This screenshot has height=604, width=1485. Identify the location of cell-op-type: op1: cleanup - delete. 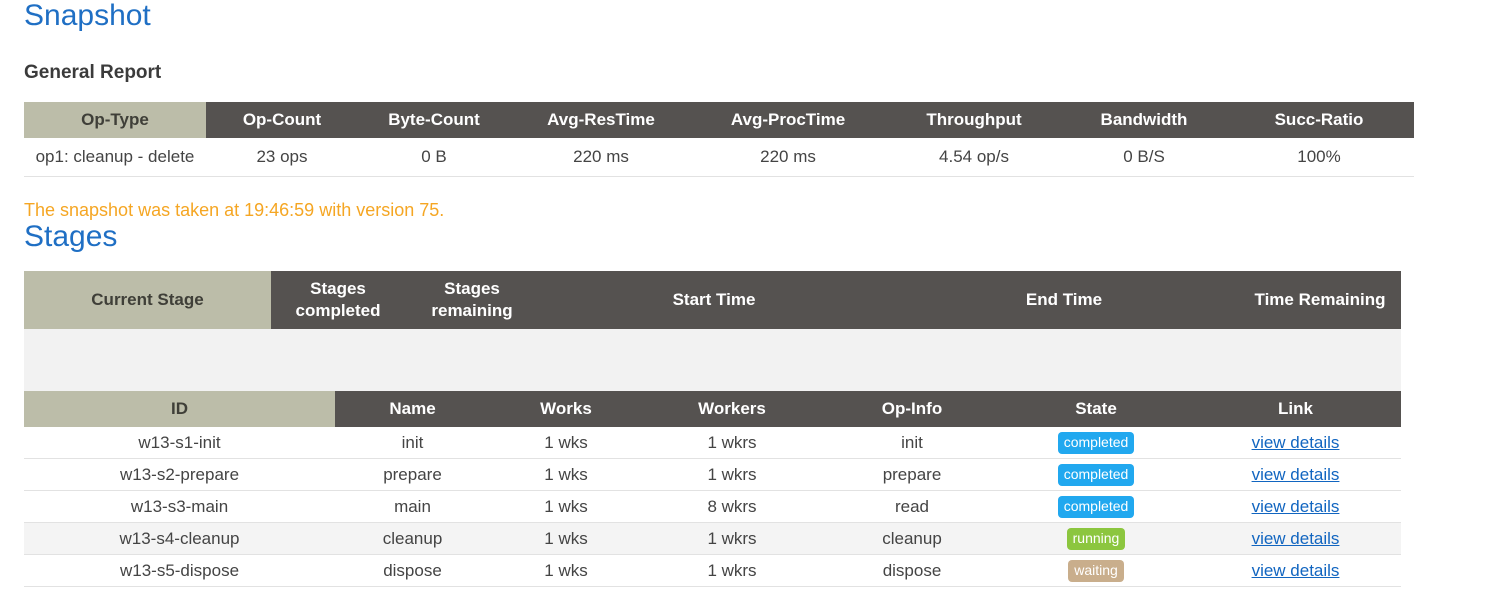
(115, 157).